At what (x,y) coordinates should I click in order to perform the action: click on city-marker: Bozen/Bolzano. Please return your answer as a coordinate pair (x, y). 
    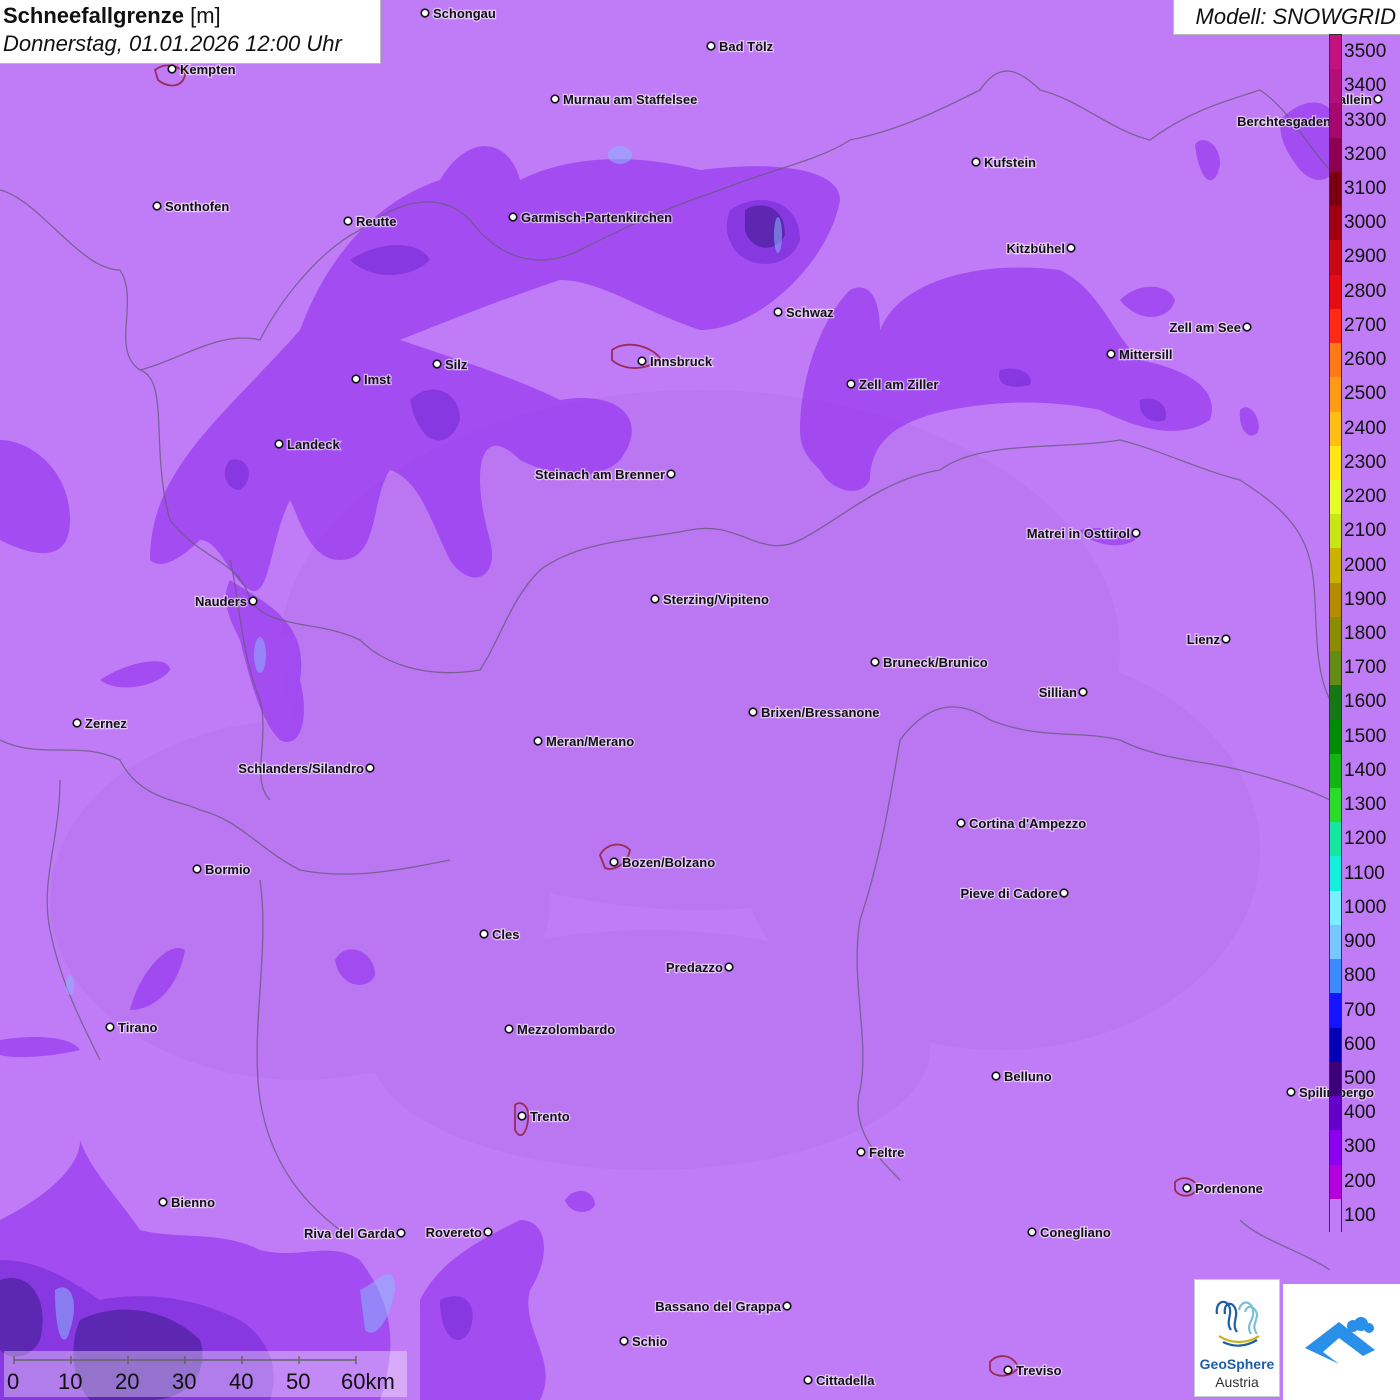
    Looking at the image, I should click on (662, 862).